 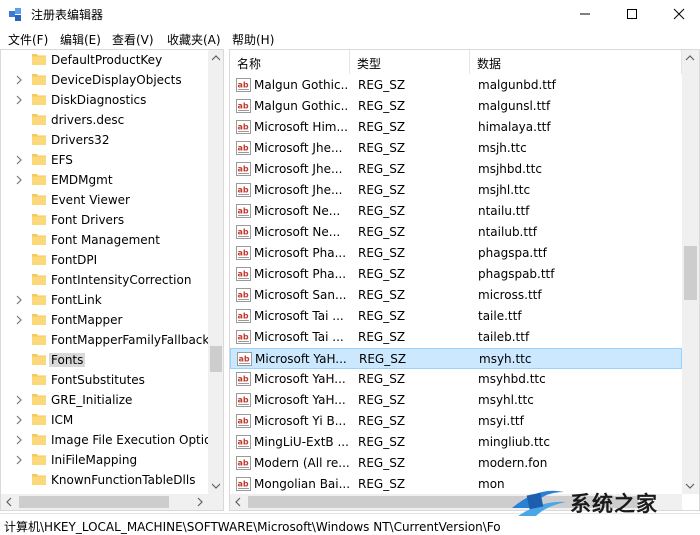 I want to click on value-row: ab Microsoft Ne... REG_SZ ntailub.ttf, so click(x=456, y=232).